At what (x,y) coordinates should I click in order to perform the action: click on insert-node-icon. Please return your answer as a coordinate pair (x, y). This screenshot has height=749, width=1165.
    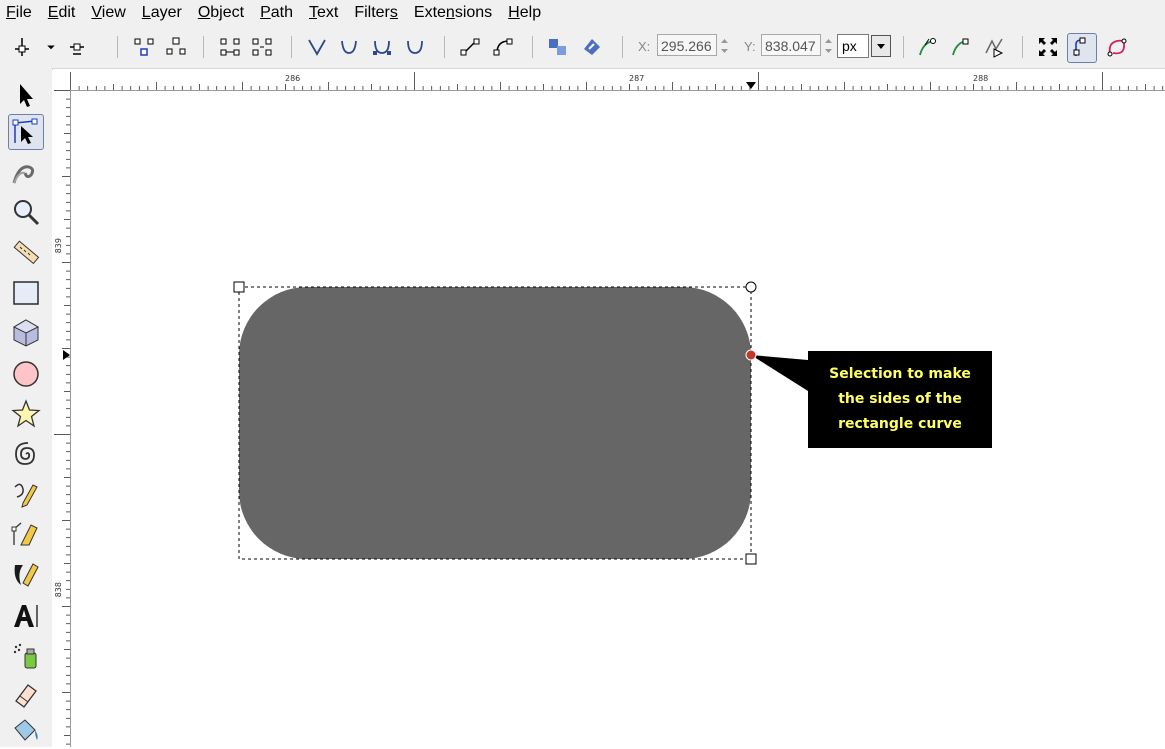
    Looking at the image, I should click on (22, 47).